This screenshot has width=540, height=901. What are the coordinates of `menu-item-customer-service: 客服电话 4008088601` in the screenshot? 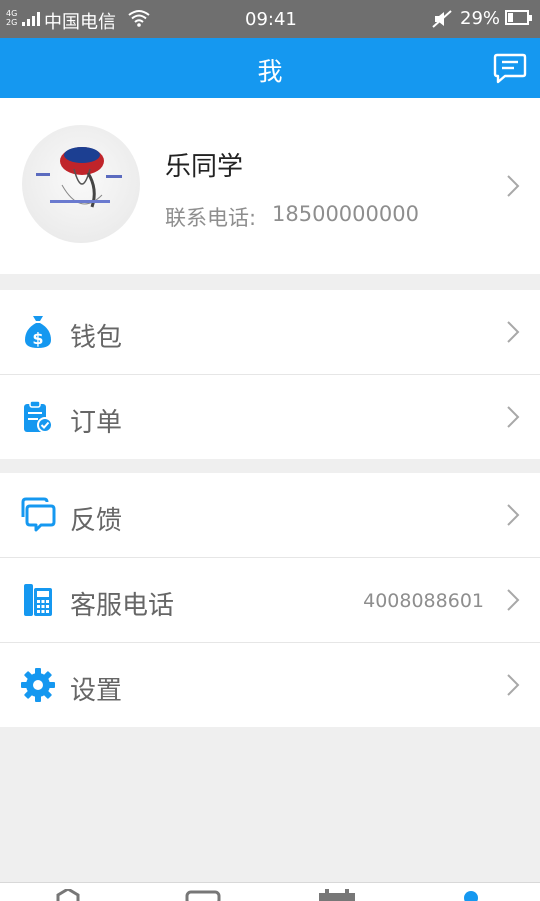 It's located at (270, 600).